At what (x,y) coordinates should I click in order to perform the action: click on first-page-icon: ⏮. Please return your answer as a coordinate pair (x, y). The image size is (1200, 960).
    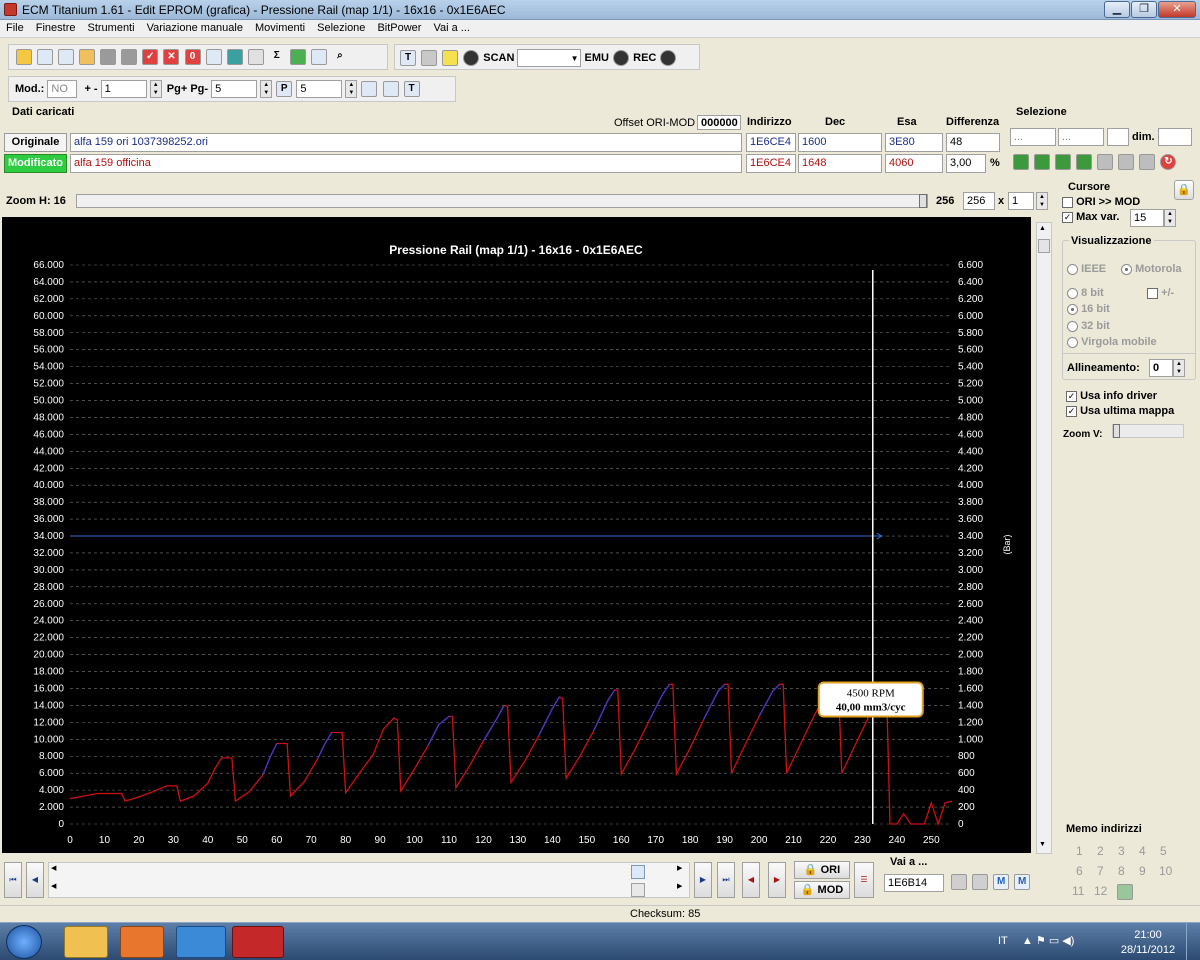
    Looking at the image, I should click on (13, 880).